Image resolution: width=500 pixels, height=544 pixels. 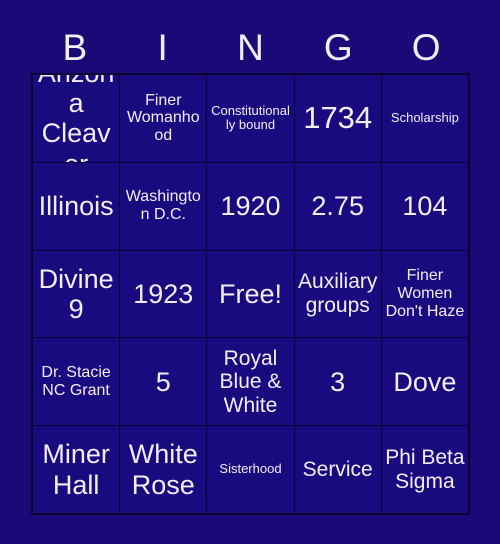 I want to click on bingo-cell-label: Auxiliary groups, so click(x=338, y=293).